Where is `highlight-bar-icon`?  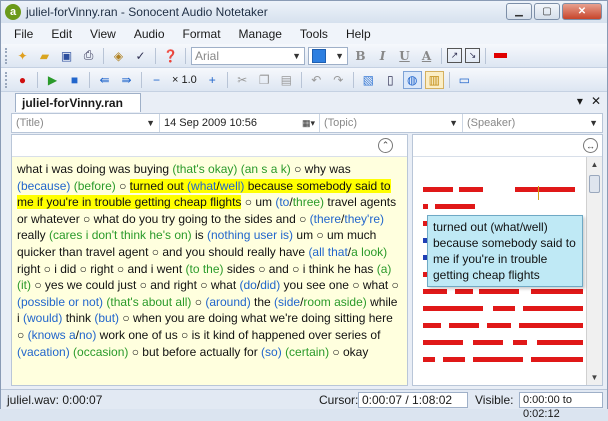
highlight-bar-icon is located at coordinates (500, 56).